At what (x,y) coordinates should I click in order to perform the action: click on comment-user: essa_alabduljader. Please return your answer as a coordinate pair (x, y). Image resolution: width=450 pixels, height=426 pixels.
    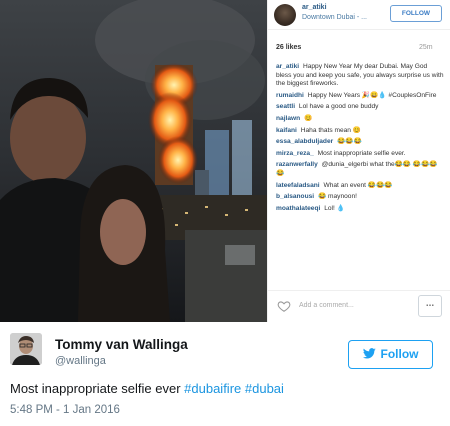
    Looking at the image, I should click on (304, 141).